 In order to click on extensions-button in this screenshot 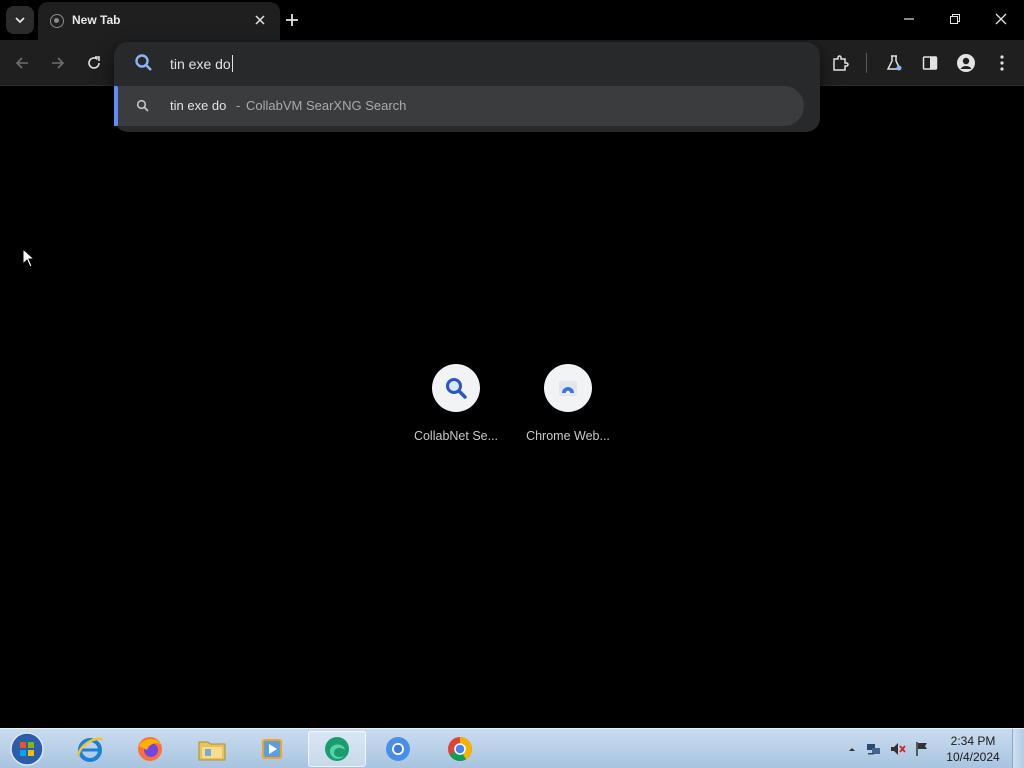, I will do `click(840, 63)`.